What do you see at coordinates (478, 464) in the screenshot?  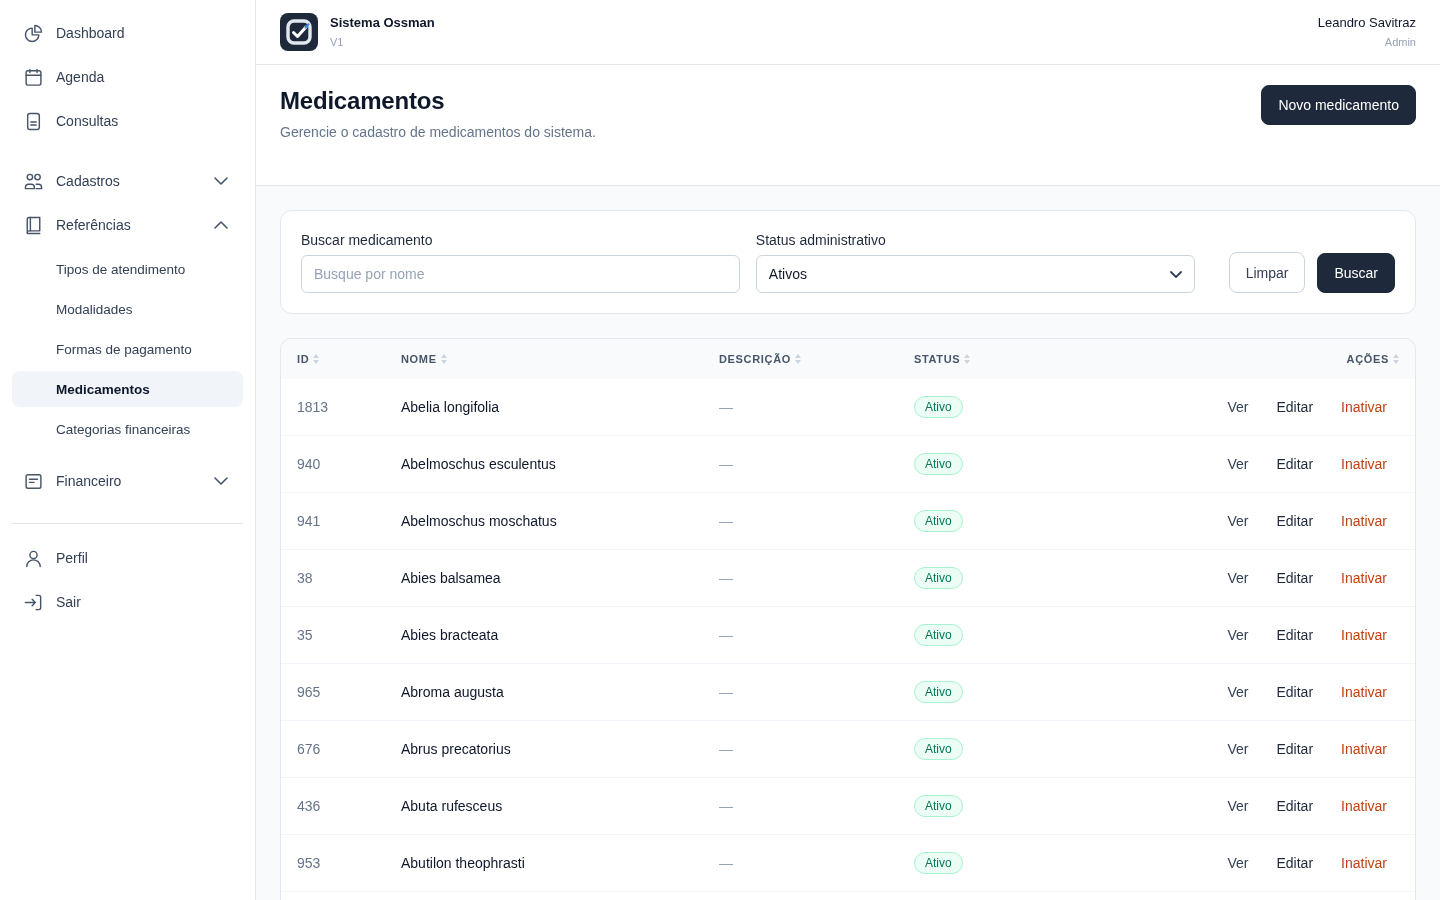 I see `medication-name: Abelmoschus esculentus` at bounding box center [478, 464].